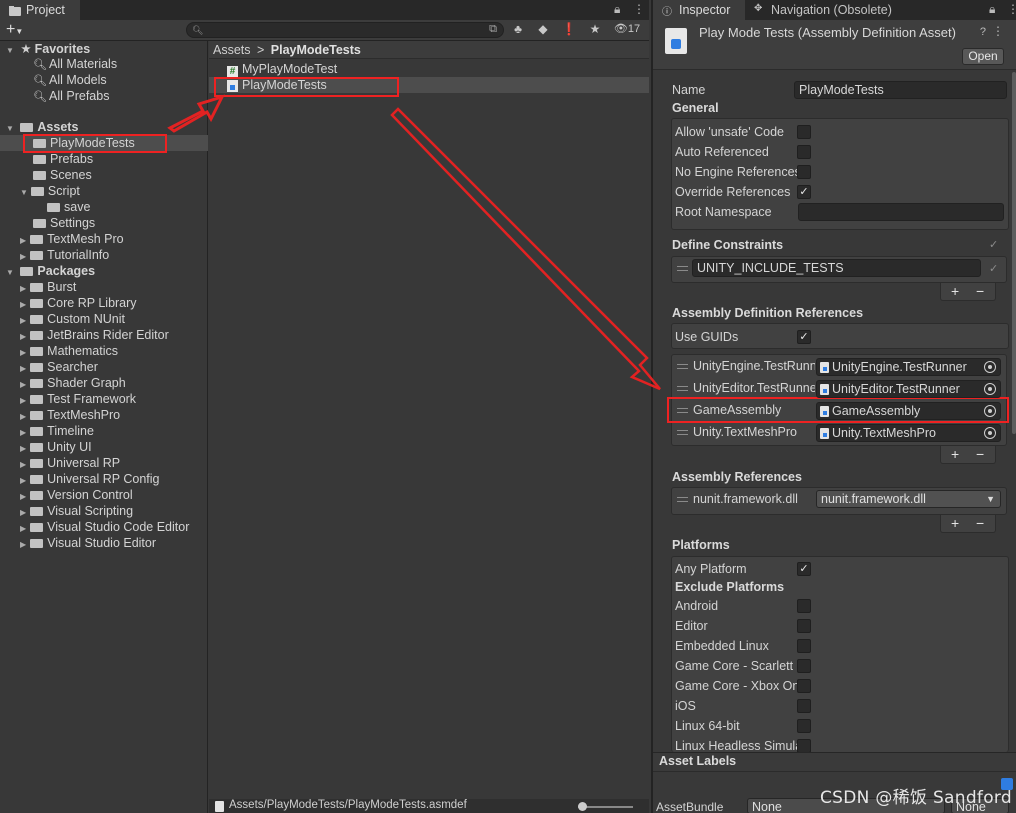  I want to click on package-item: ▶ Timeline, so click(57, 431).